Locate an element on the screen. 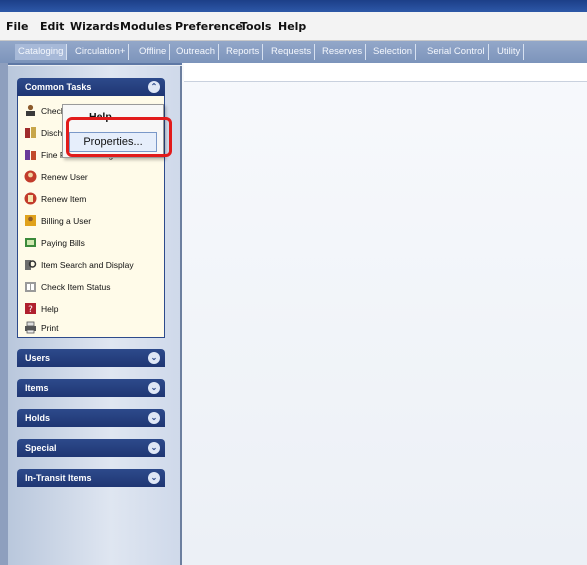 The width and height of the screenshot is (587, 565). billing-user-icon is located at coordinates (30, 220).